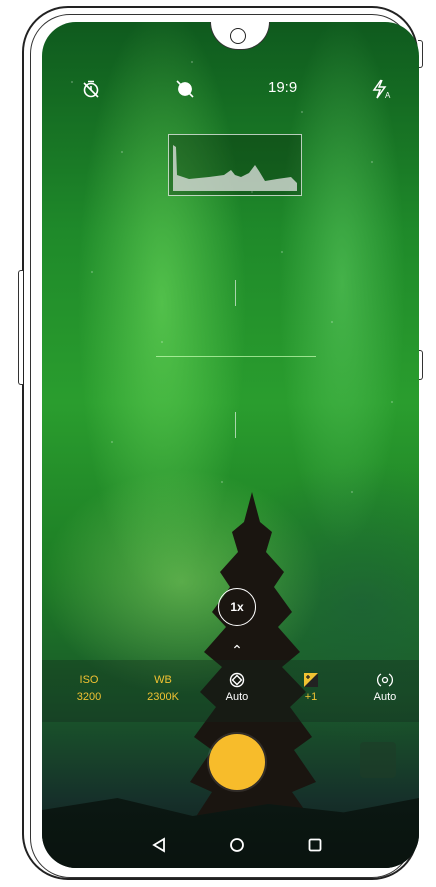 This screenshot has width=436, height=887. I want to click on exposure-value: +1, so click(311, 697).